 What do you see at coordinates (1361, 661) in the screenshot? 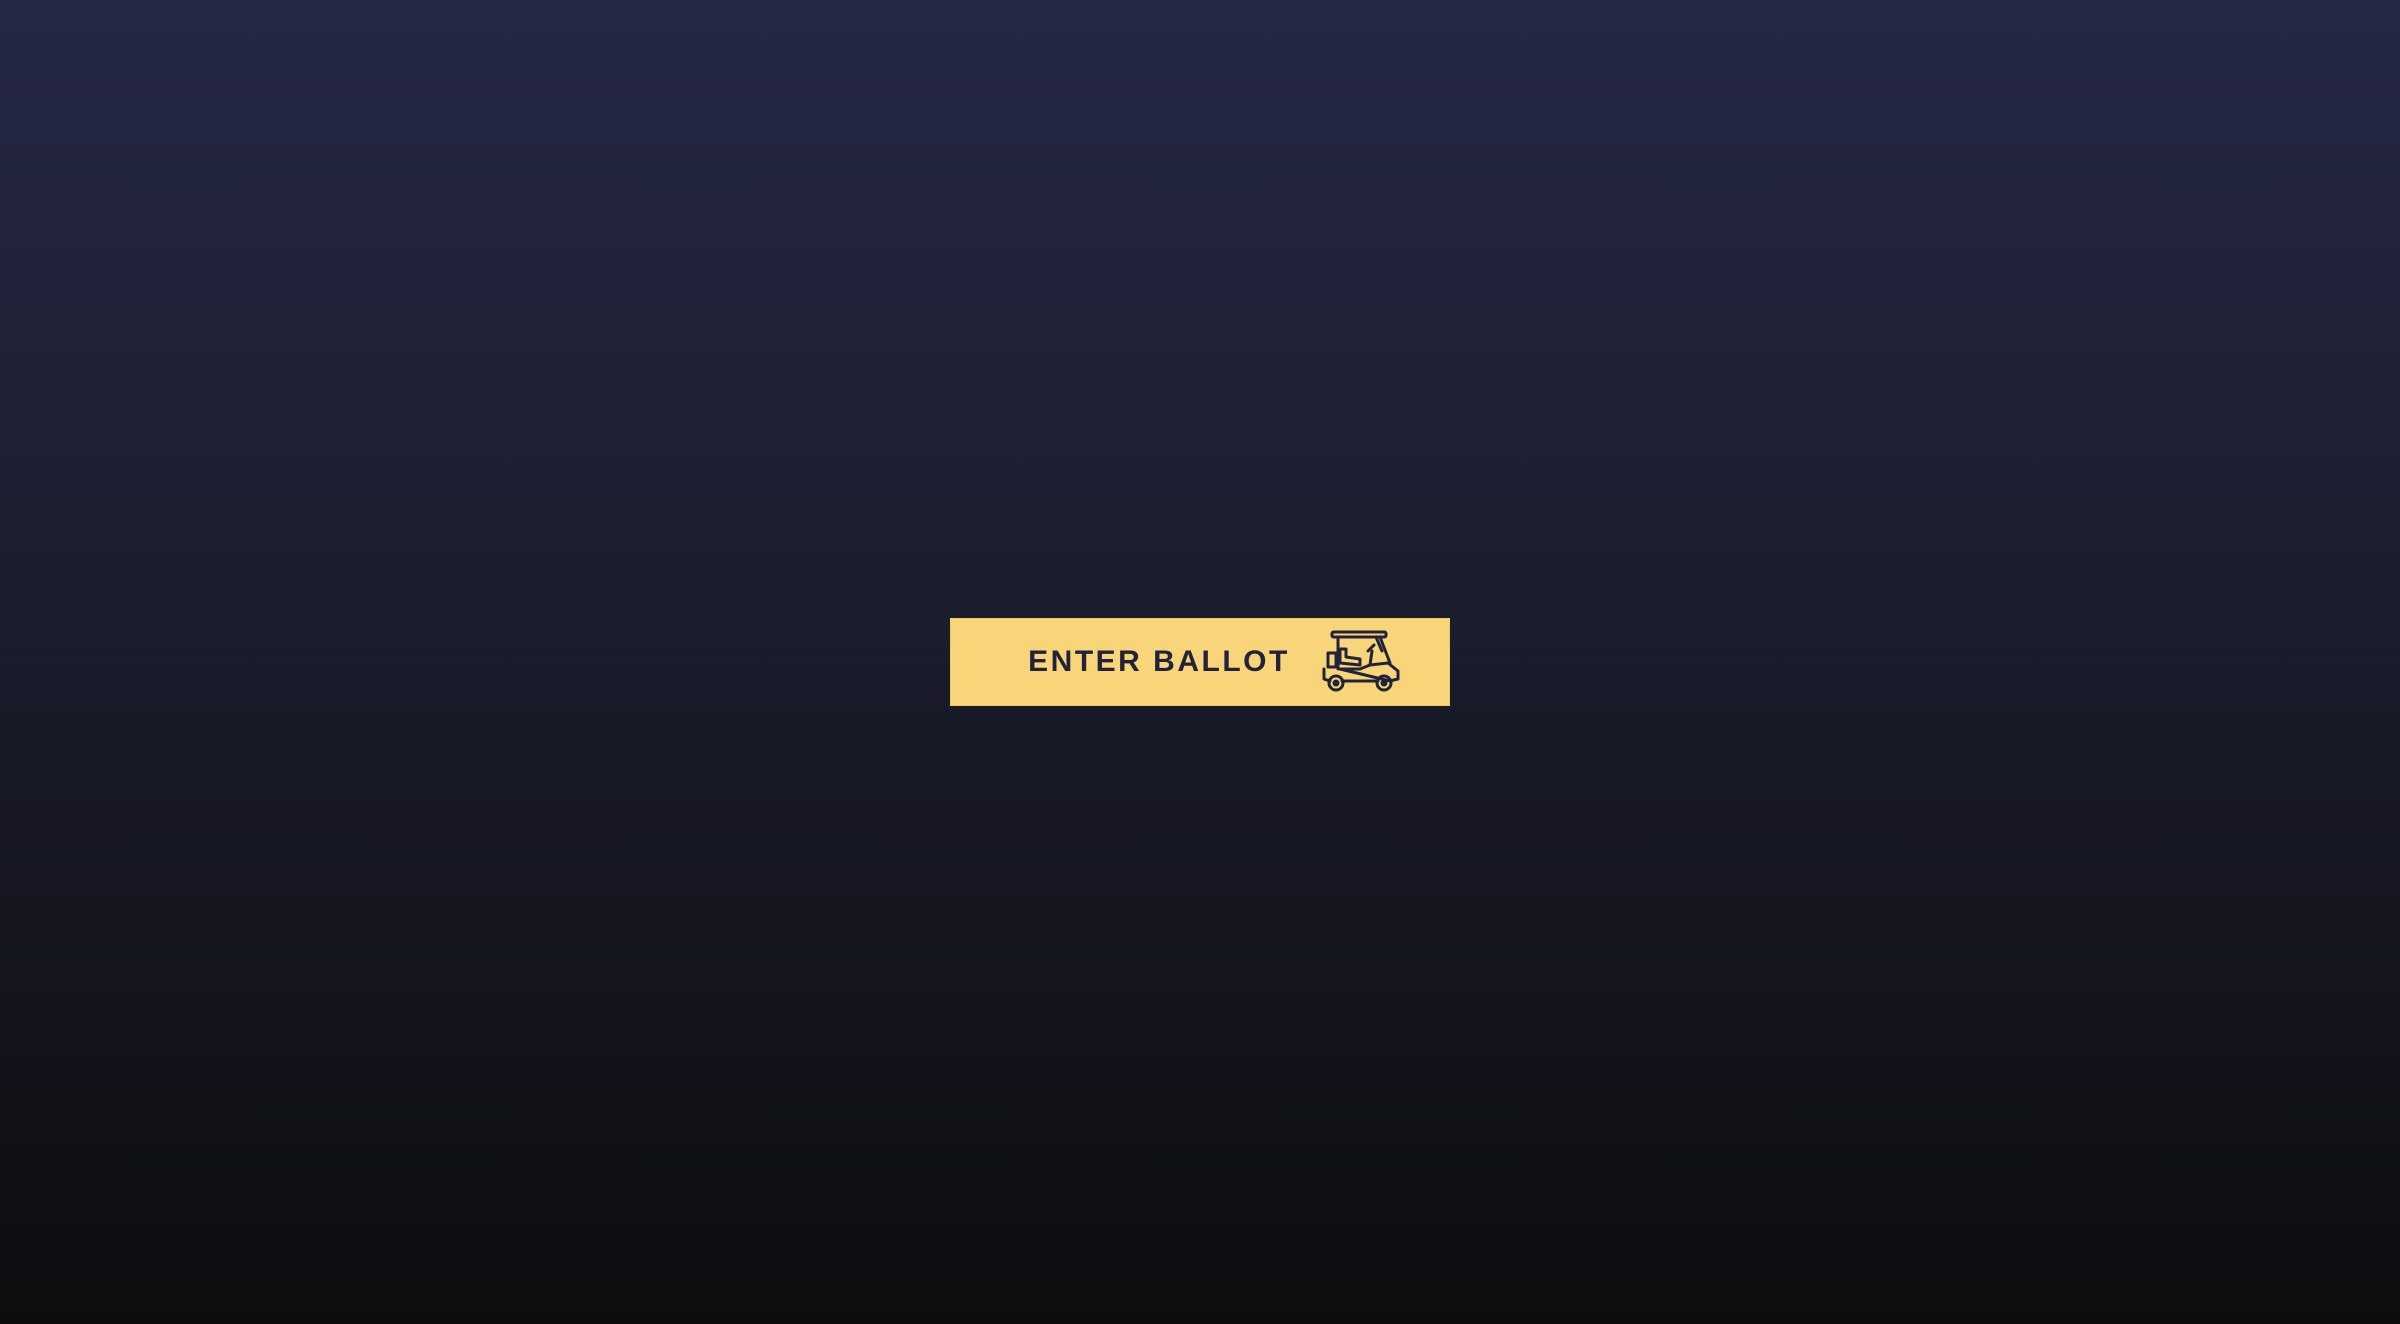
I see `golf-cart-icon` at bounding box center [1361, 661].